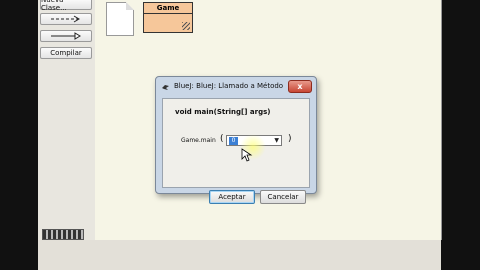  Describe the element at coordinates (239, 255) in the screenshot. I see `status-strip` at that location.